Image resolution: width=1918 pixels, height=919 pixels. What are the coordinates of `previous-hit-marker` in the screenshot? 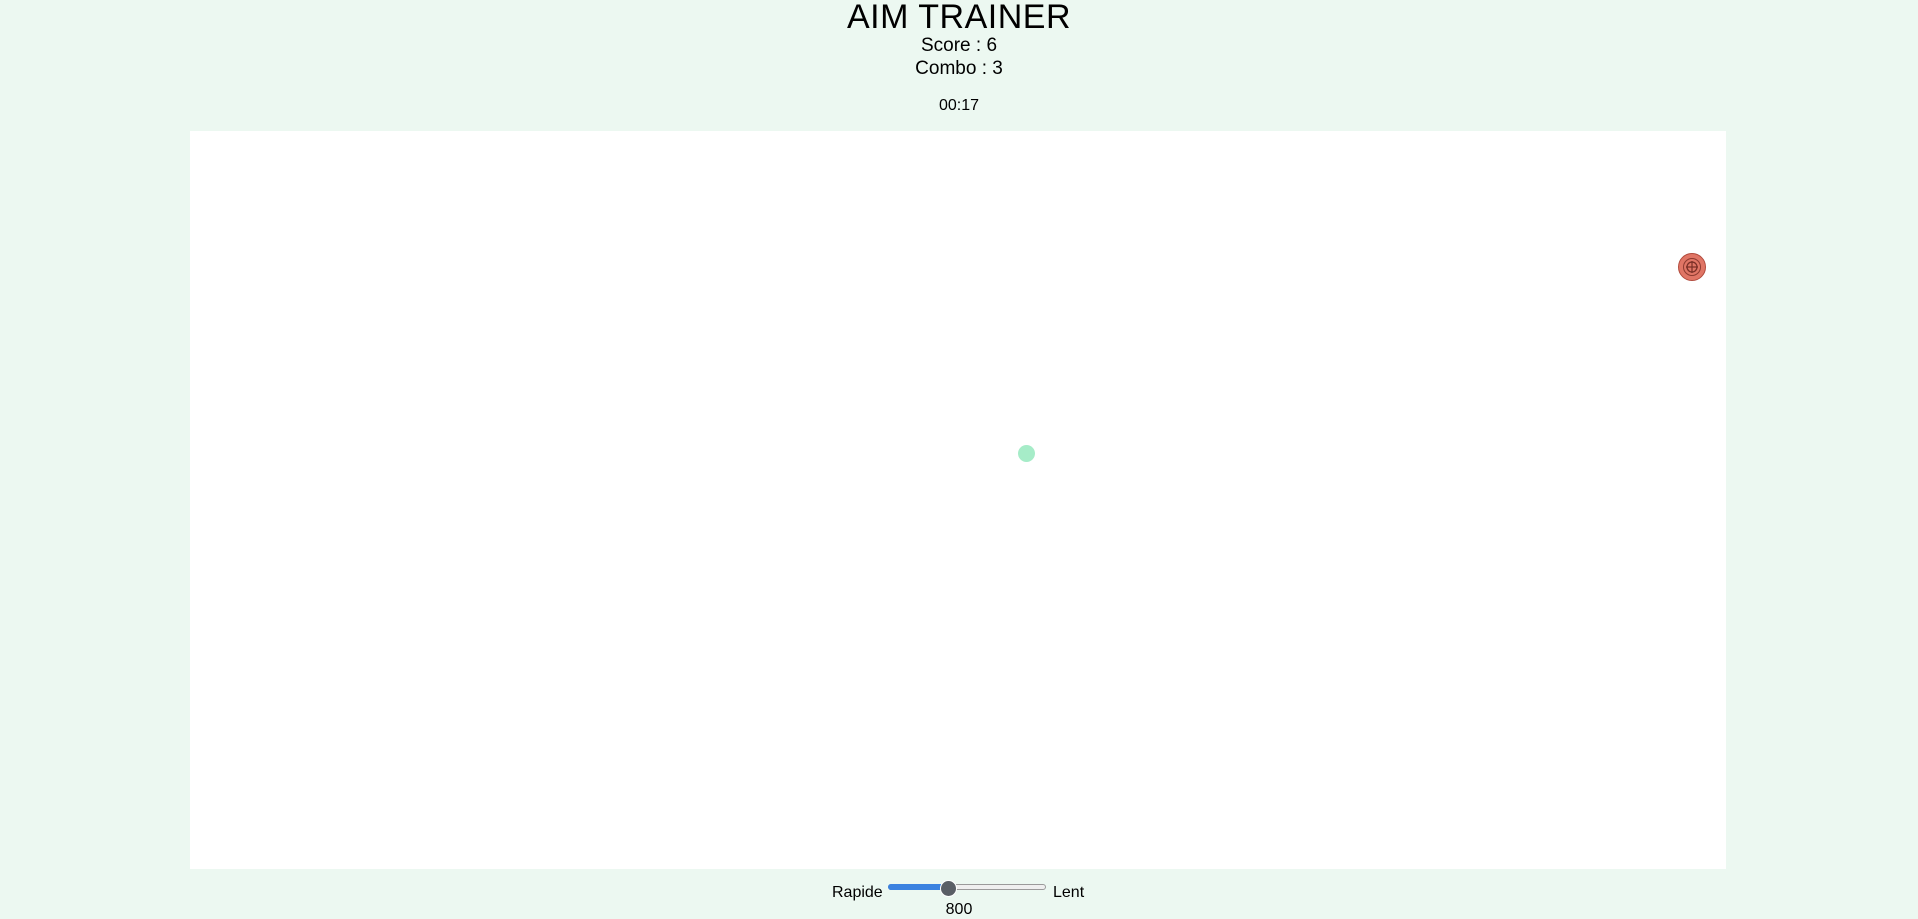 It's located at (1026, 453).